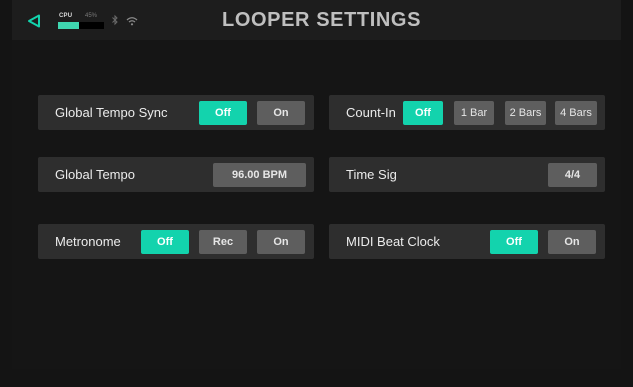 This screenshot has height=387, width=633. I want to click on midi-beat-clock-row: MIDI Beat Clock Off On, so click(467, 241).